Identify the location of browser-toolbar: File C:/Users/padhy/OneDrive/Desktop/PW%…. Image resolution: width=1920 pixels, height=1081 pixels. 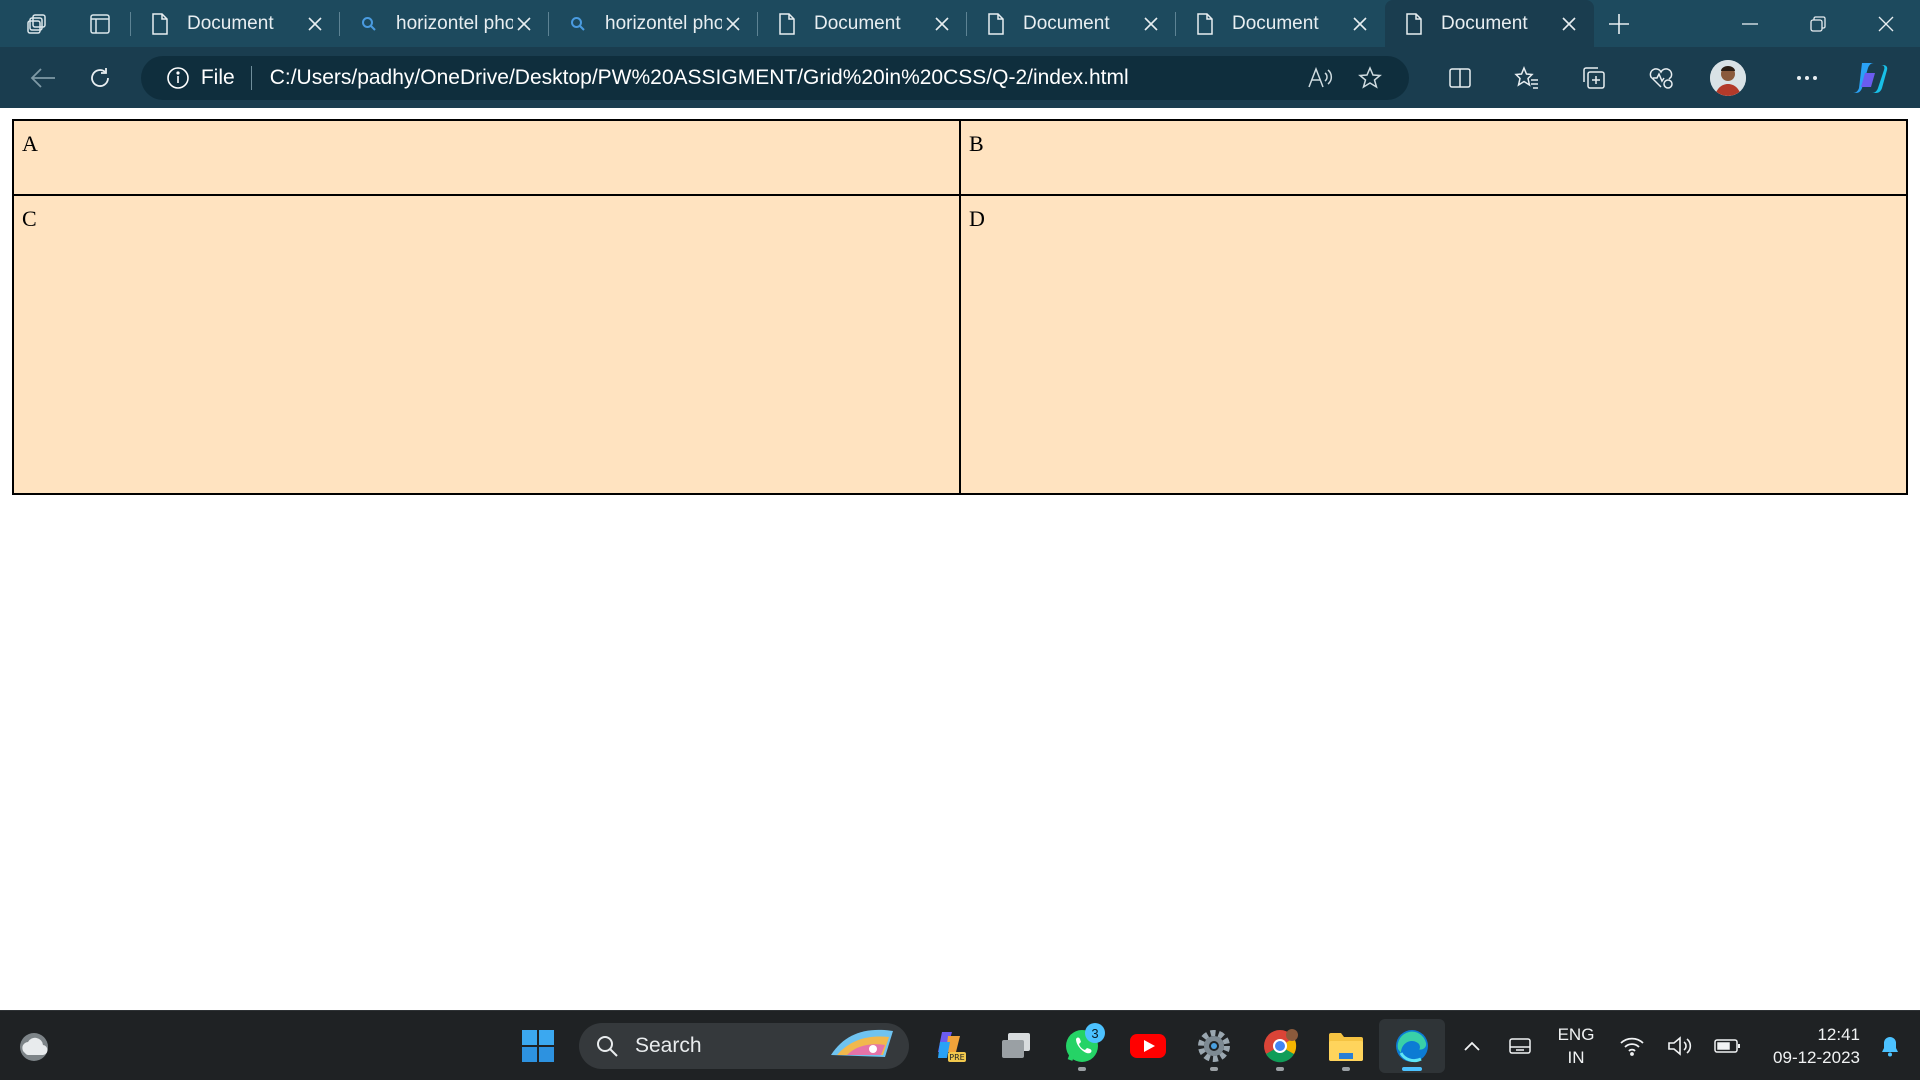
(960, 77).